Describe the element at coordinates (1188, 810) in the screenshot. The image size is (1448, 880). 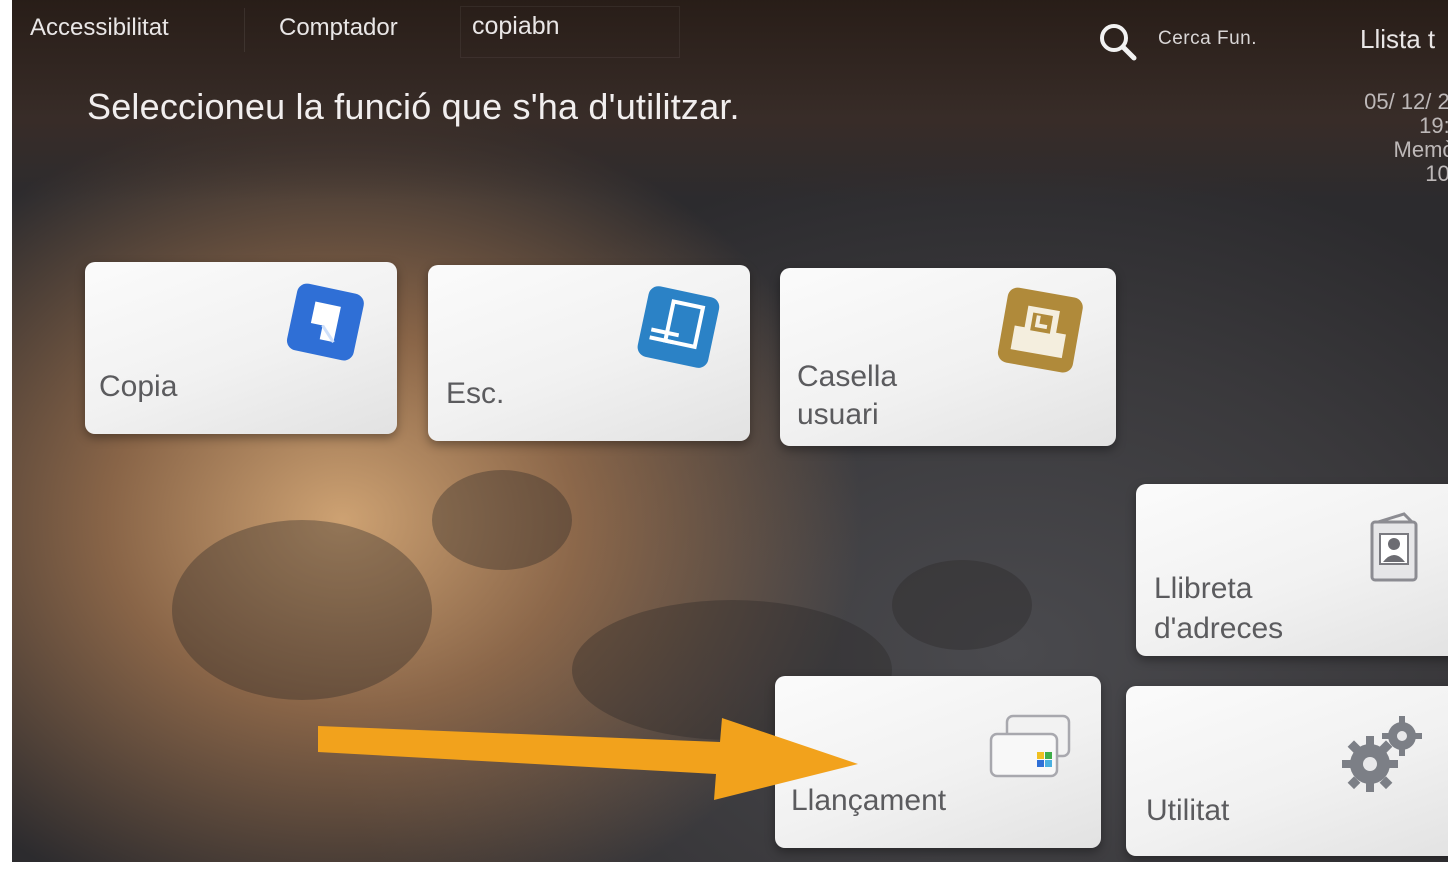
I see `utility-label: Utilitat` at that location.